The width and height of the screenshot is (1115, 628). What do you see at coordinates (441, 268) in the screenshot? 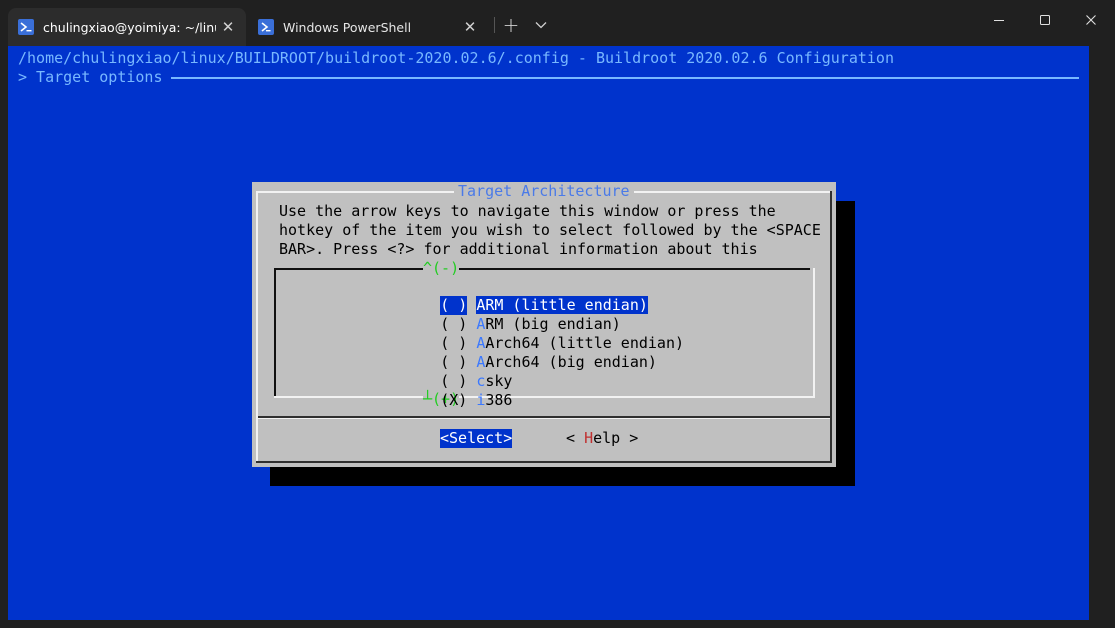
I see `scroll-up-indicator: ^(-)` at bounding box center [441, 268].